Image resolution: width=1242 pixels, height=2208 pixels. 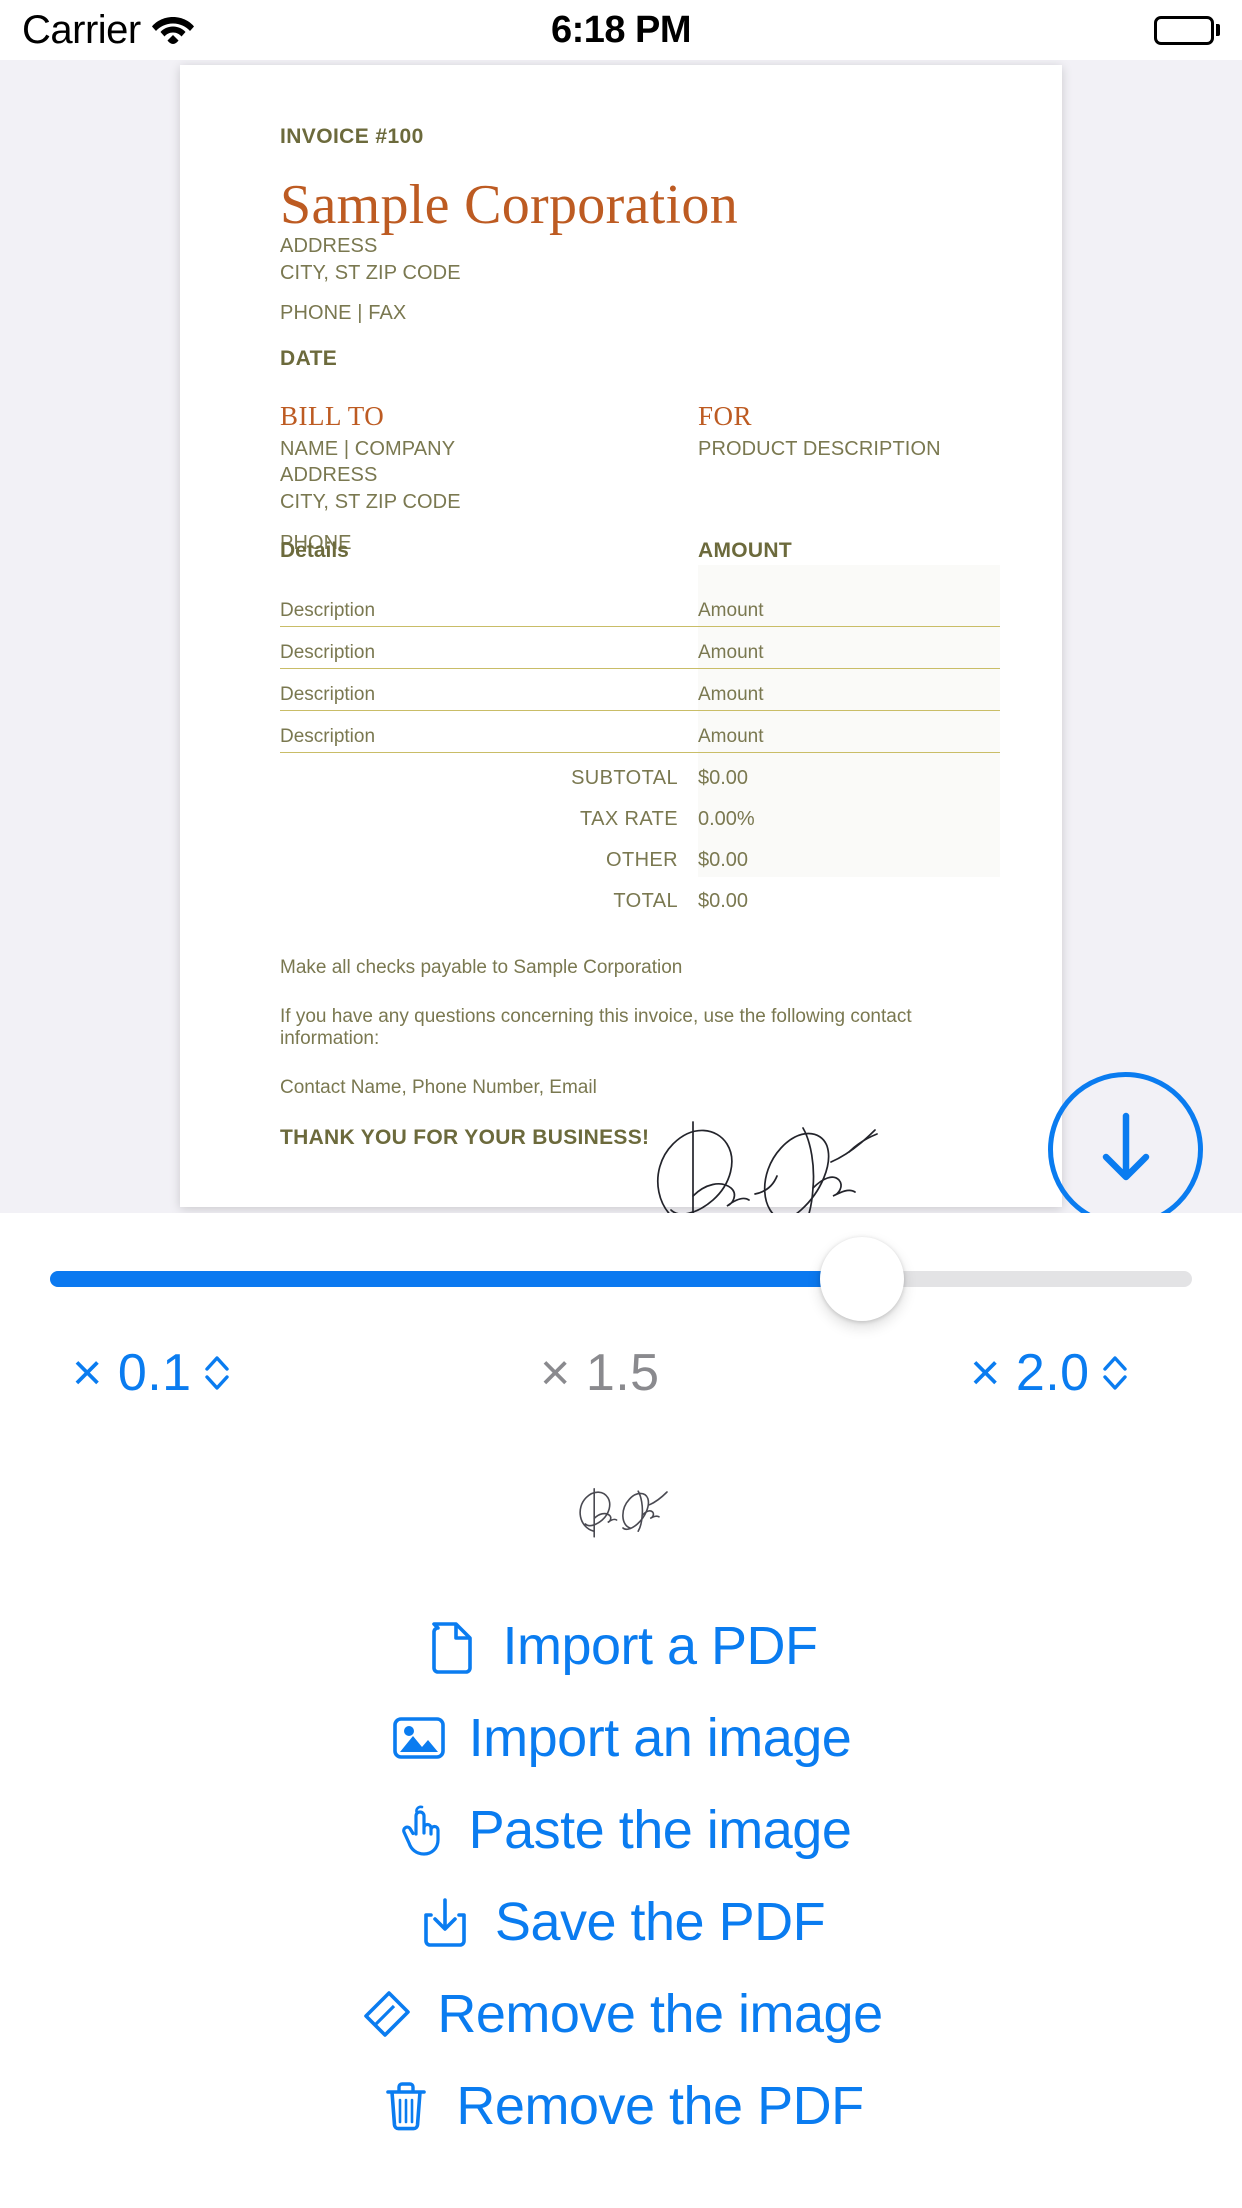 I want to click on for-heading: FOR, so click(x=725, y=415).